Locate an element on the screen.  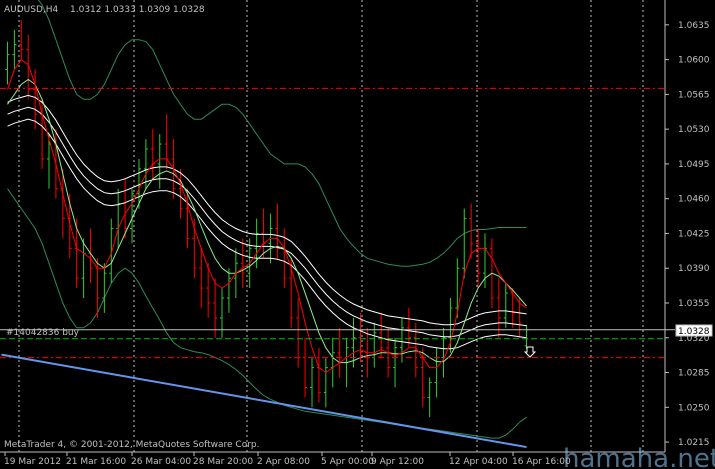
price-axis-label: 1.0250 is located at coordinates (694, 408).